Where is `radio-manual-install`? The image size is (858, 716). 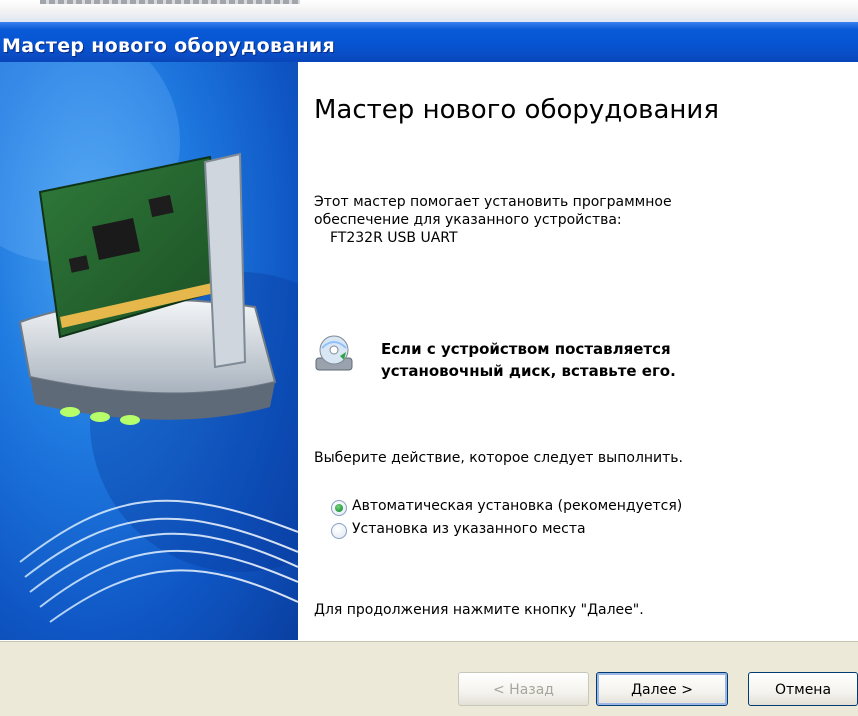
radio-manual-install is located at coordinates (339, 531).